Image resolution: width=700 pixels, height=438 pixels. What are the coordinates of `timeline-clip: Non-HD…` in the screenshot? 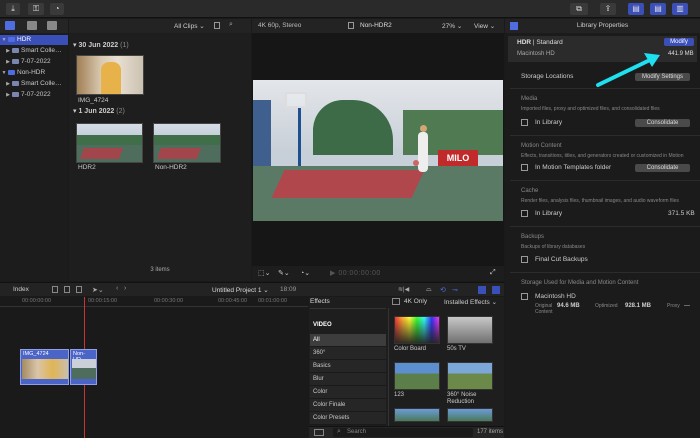 It's located at (83, 367).